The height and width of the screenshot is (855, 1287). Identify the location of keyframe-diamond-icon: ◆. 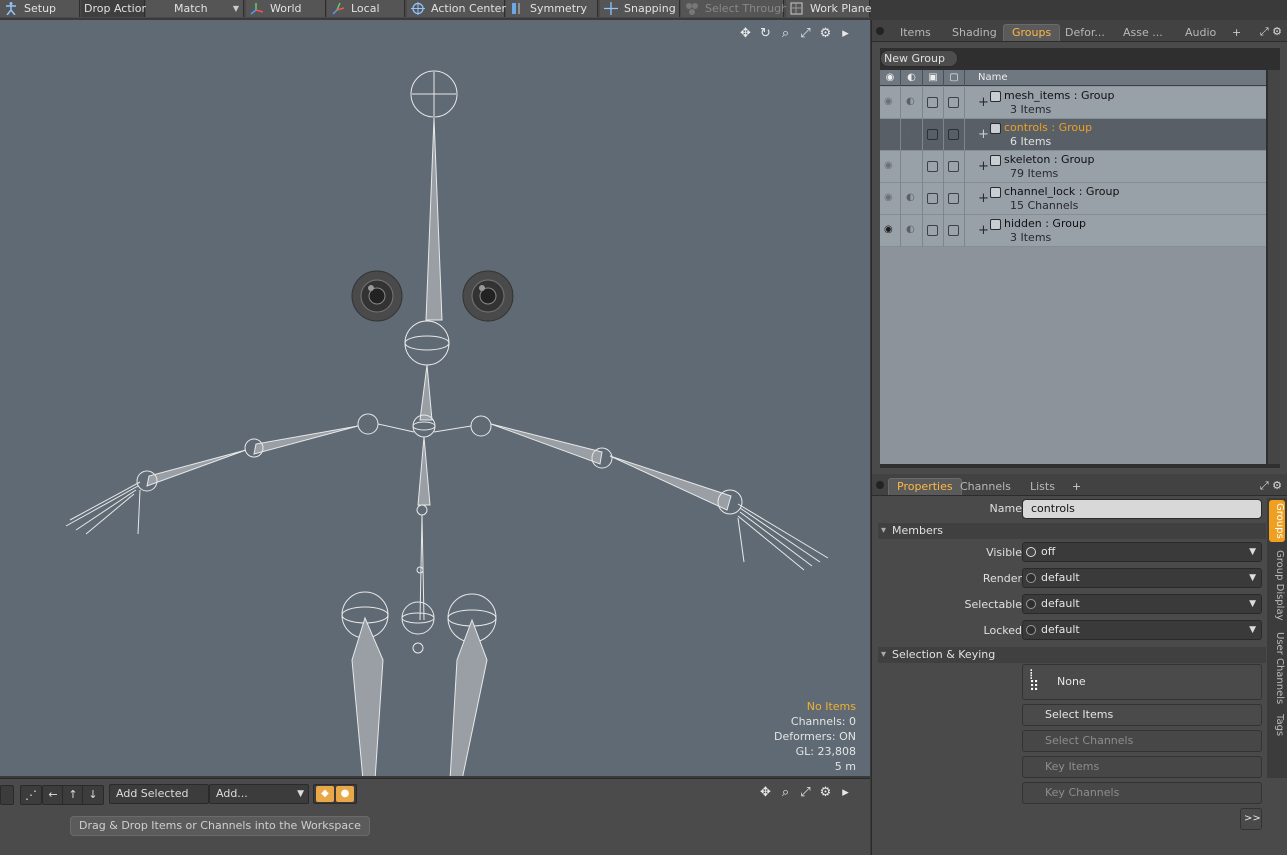
(325, 794).